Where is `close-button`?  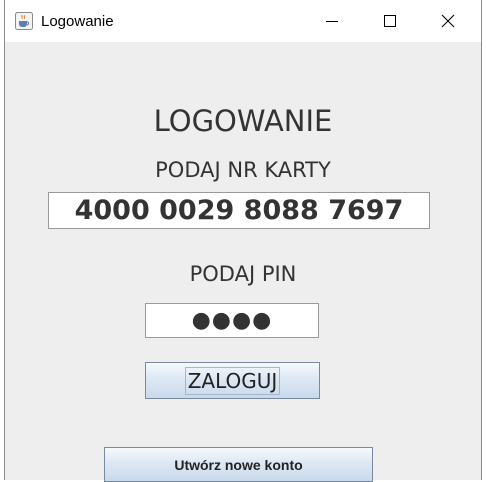
close-button is located at coordinates (448, 21).